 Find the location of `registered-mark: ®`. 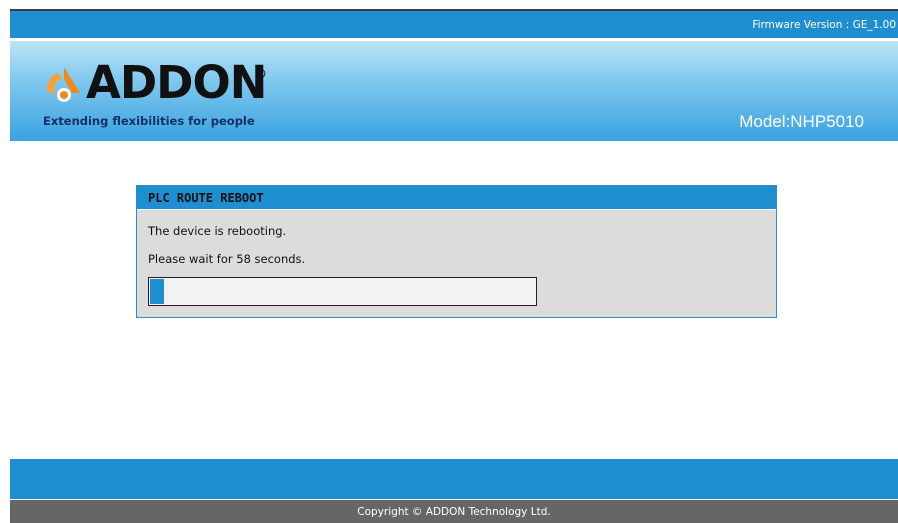

registered-mark: ® is located at coordinates (261, 74).